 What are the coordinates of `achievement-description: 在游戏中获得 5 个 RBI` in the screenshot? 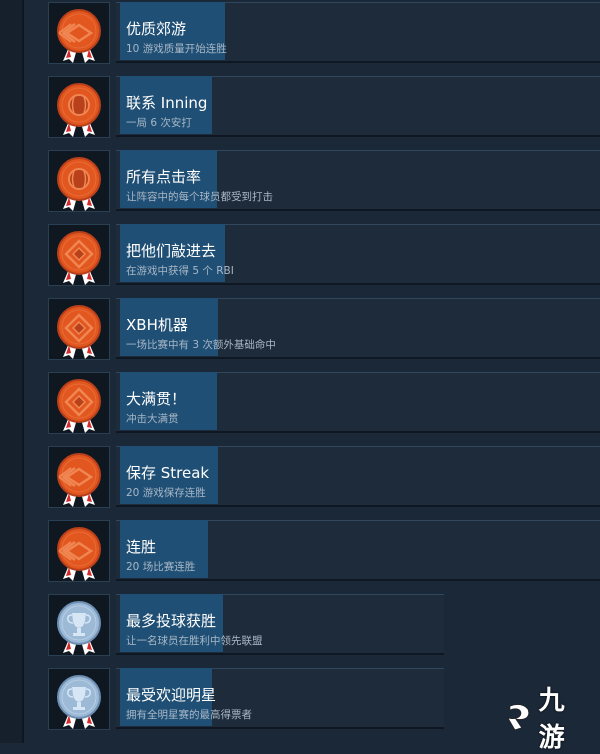 It's located at (180, 271).